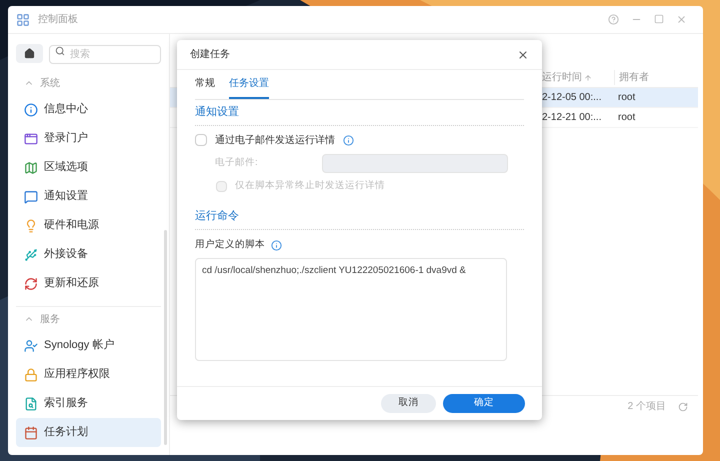  Describe the element at coordinates (88, 403) in the screenshot. I see `sidebar-item: 索引服务` at that location.